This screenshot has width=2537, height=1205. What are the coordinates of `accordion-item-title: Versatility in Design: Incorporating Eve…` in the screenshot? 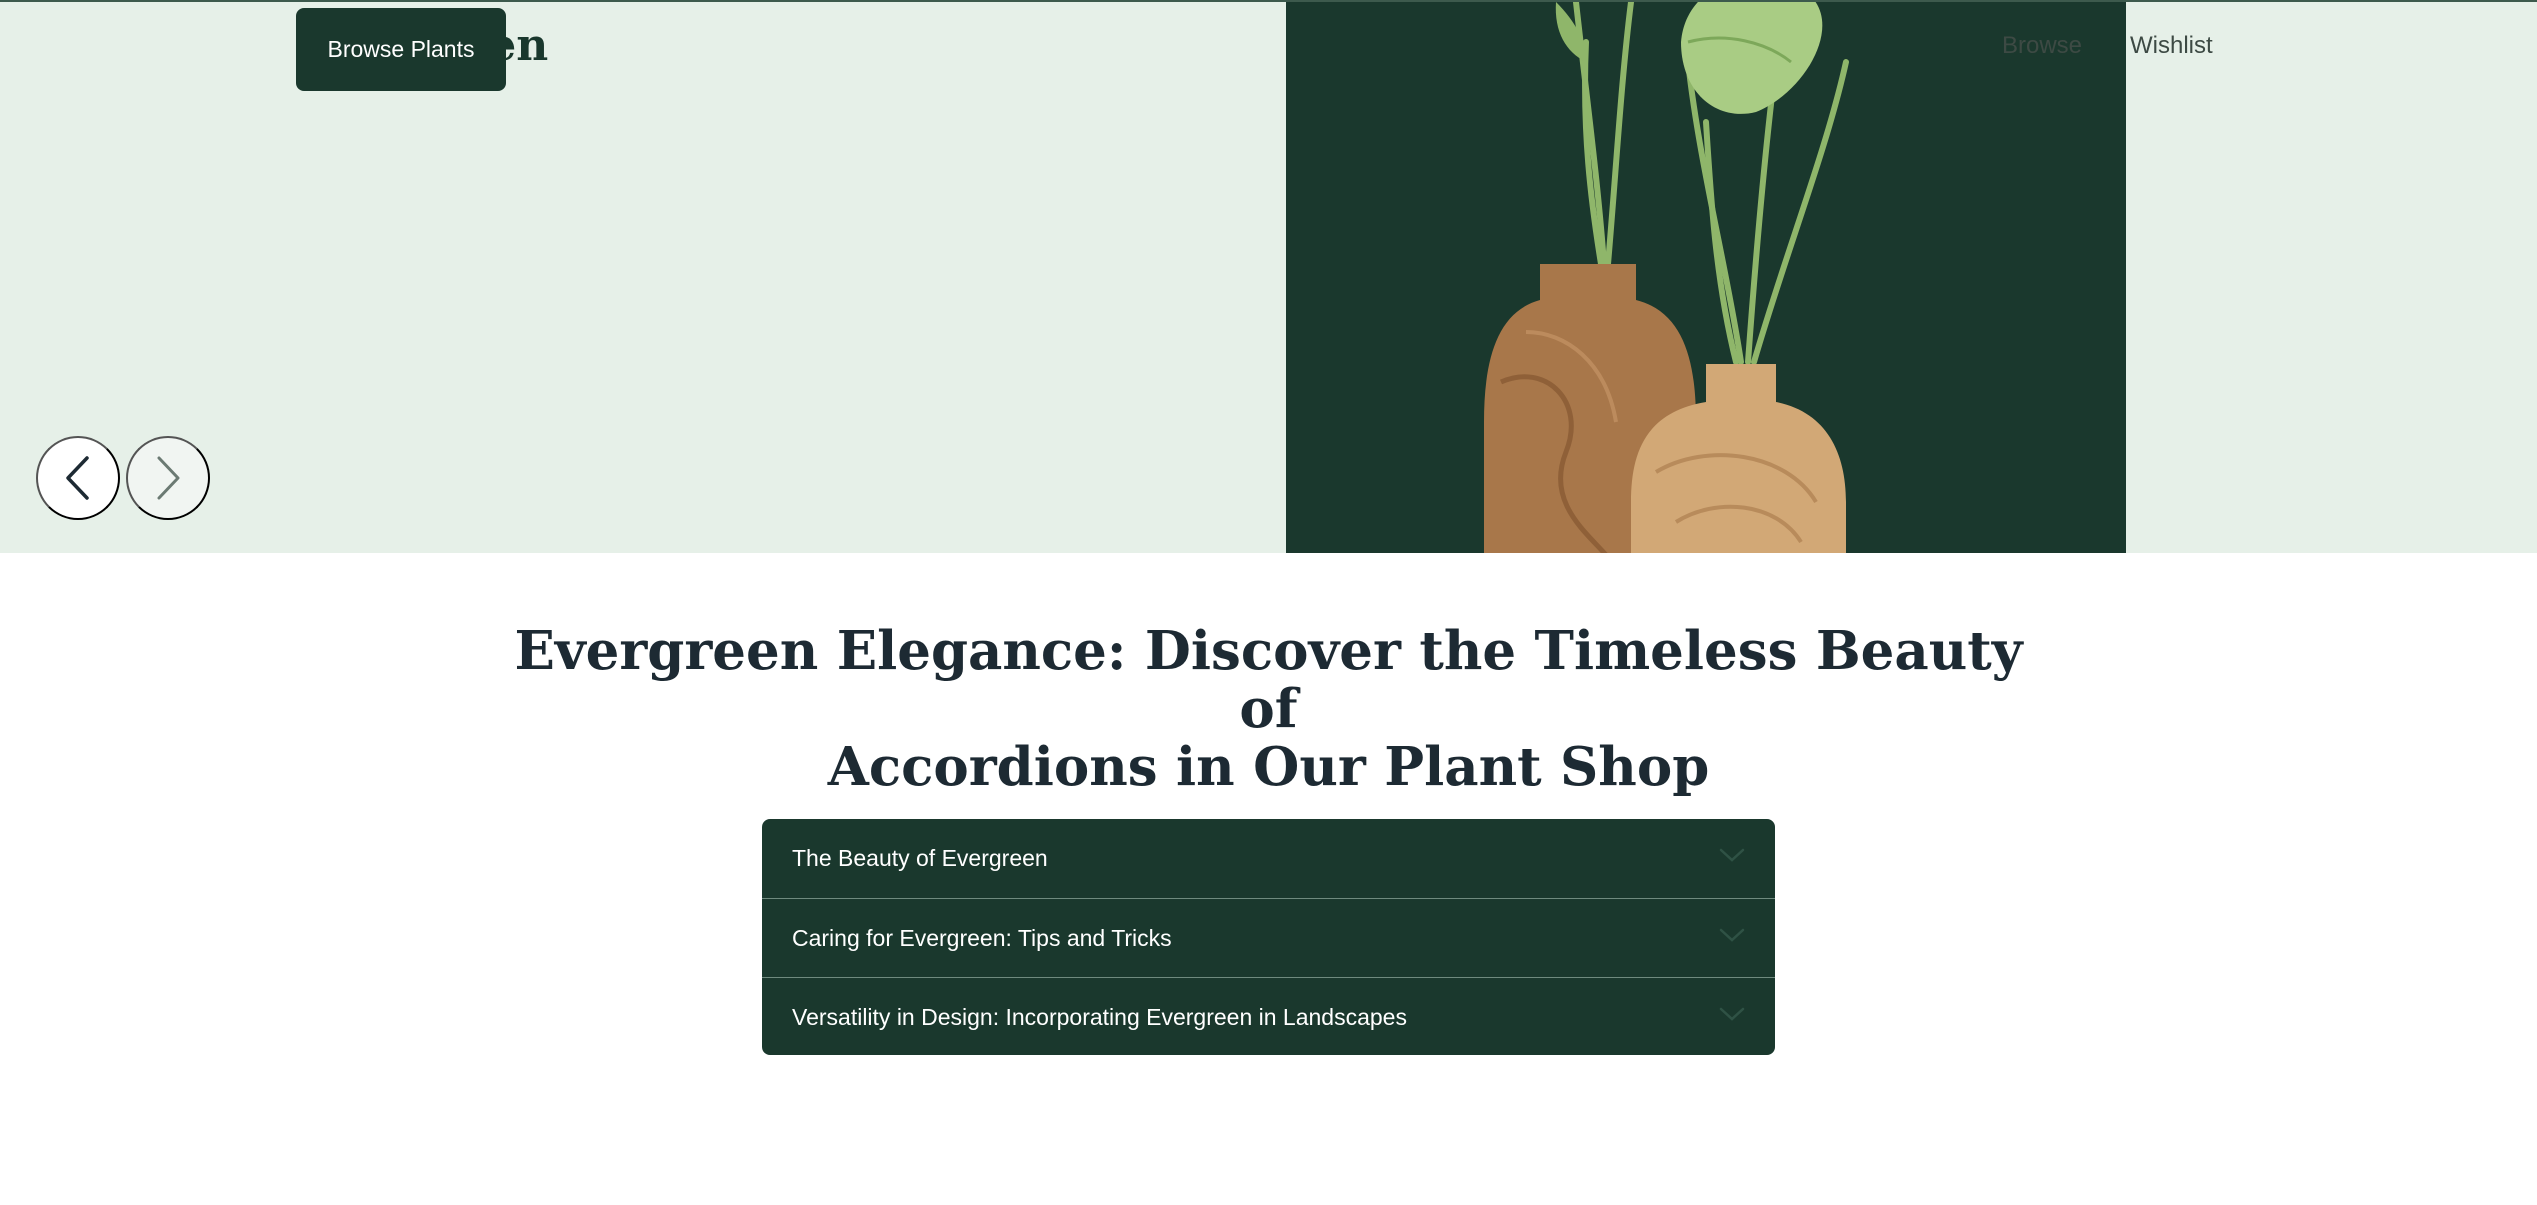 It's located at (1099, 1016).